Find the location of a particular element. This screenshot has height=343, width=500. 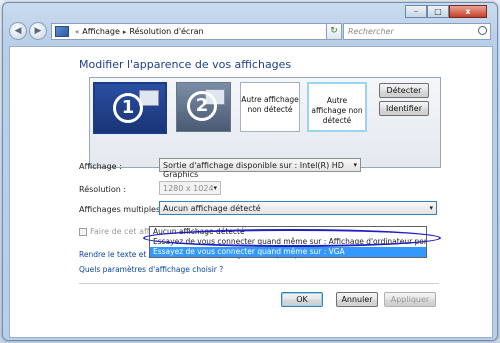

apply-button: Appliquer is located at coordinates (410, 299).